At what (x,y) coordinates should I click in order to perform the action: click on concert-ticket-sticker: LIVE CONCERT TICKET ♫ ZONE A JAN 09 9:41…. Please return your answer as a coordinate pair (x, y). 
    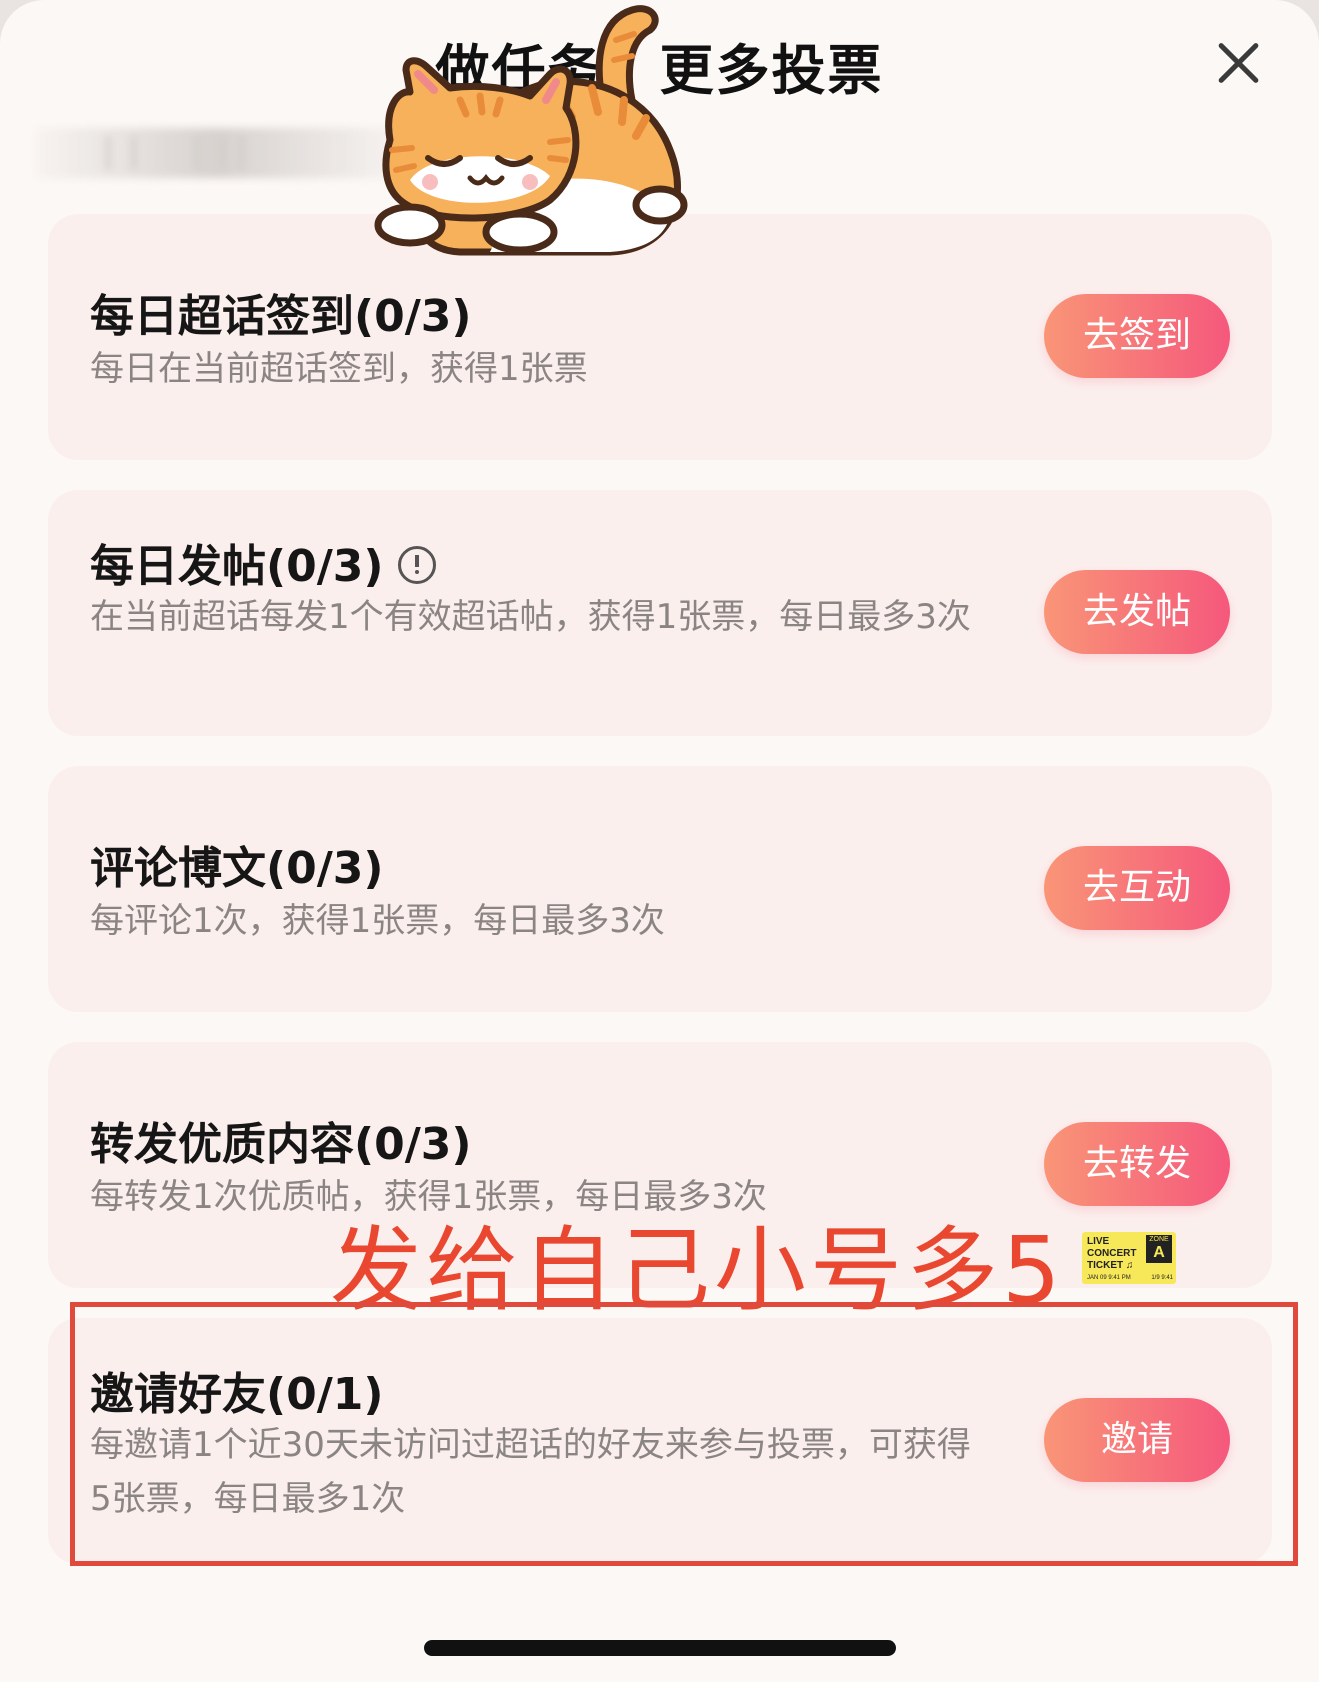
    Looking at the image, I should click on (1129, 1258).